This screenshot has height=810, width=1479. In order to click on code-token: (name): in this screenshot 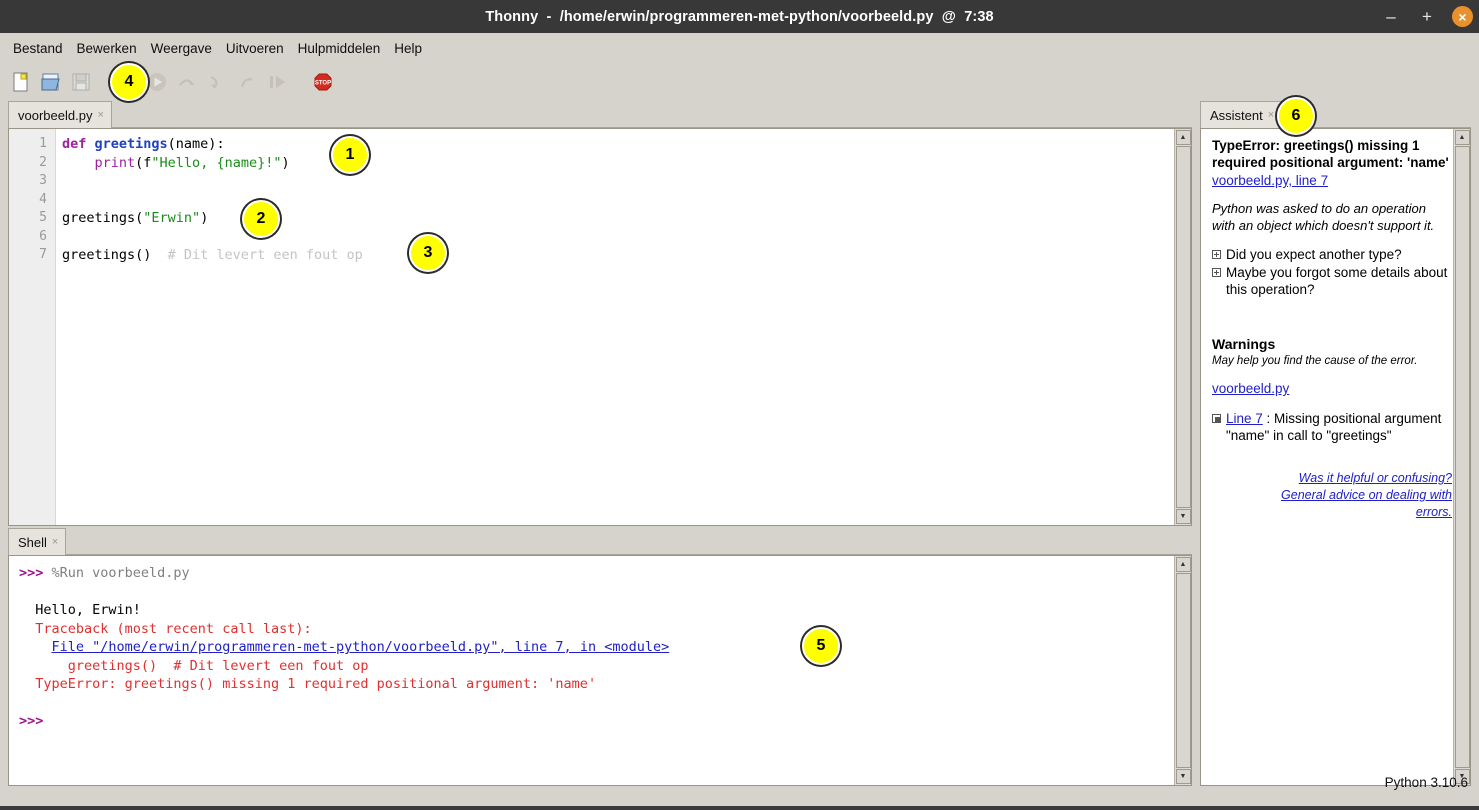, I will do `click(196, 144)`.